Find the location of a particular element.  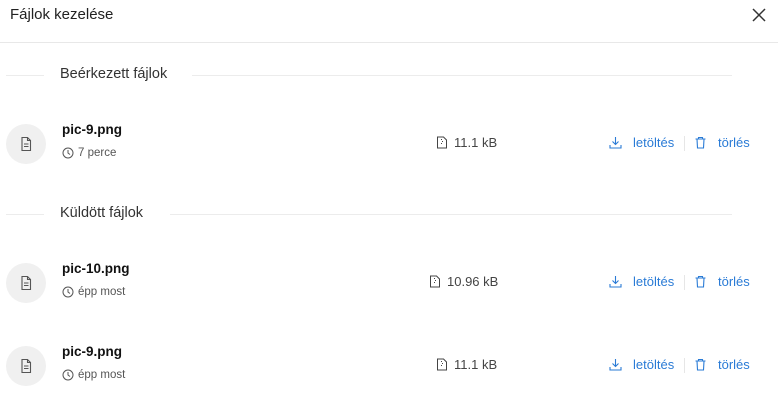

file-size: 10.96 kB is located at coordinates (463, 281).